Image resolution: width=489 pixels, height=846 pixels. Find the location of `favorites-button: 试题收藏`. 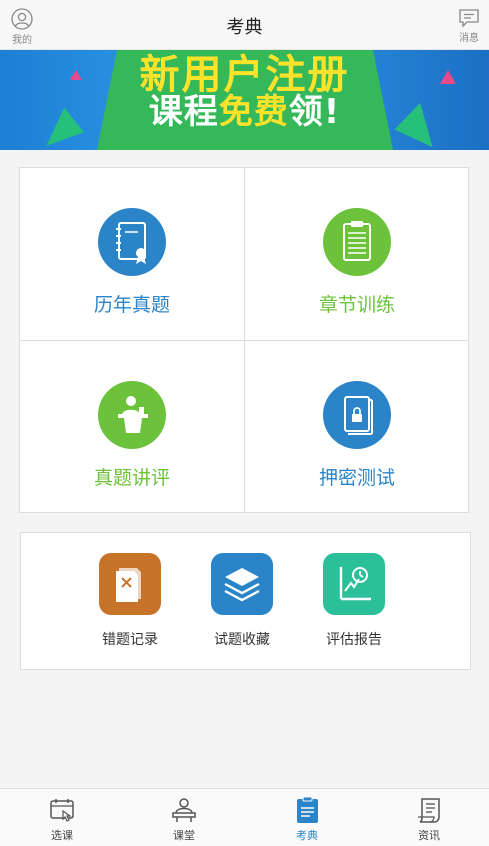

favorites-button: 试题收藏 is located at coordinates (242, 601).